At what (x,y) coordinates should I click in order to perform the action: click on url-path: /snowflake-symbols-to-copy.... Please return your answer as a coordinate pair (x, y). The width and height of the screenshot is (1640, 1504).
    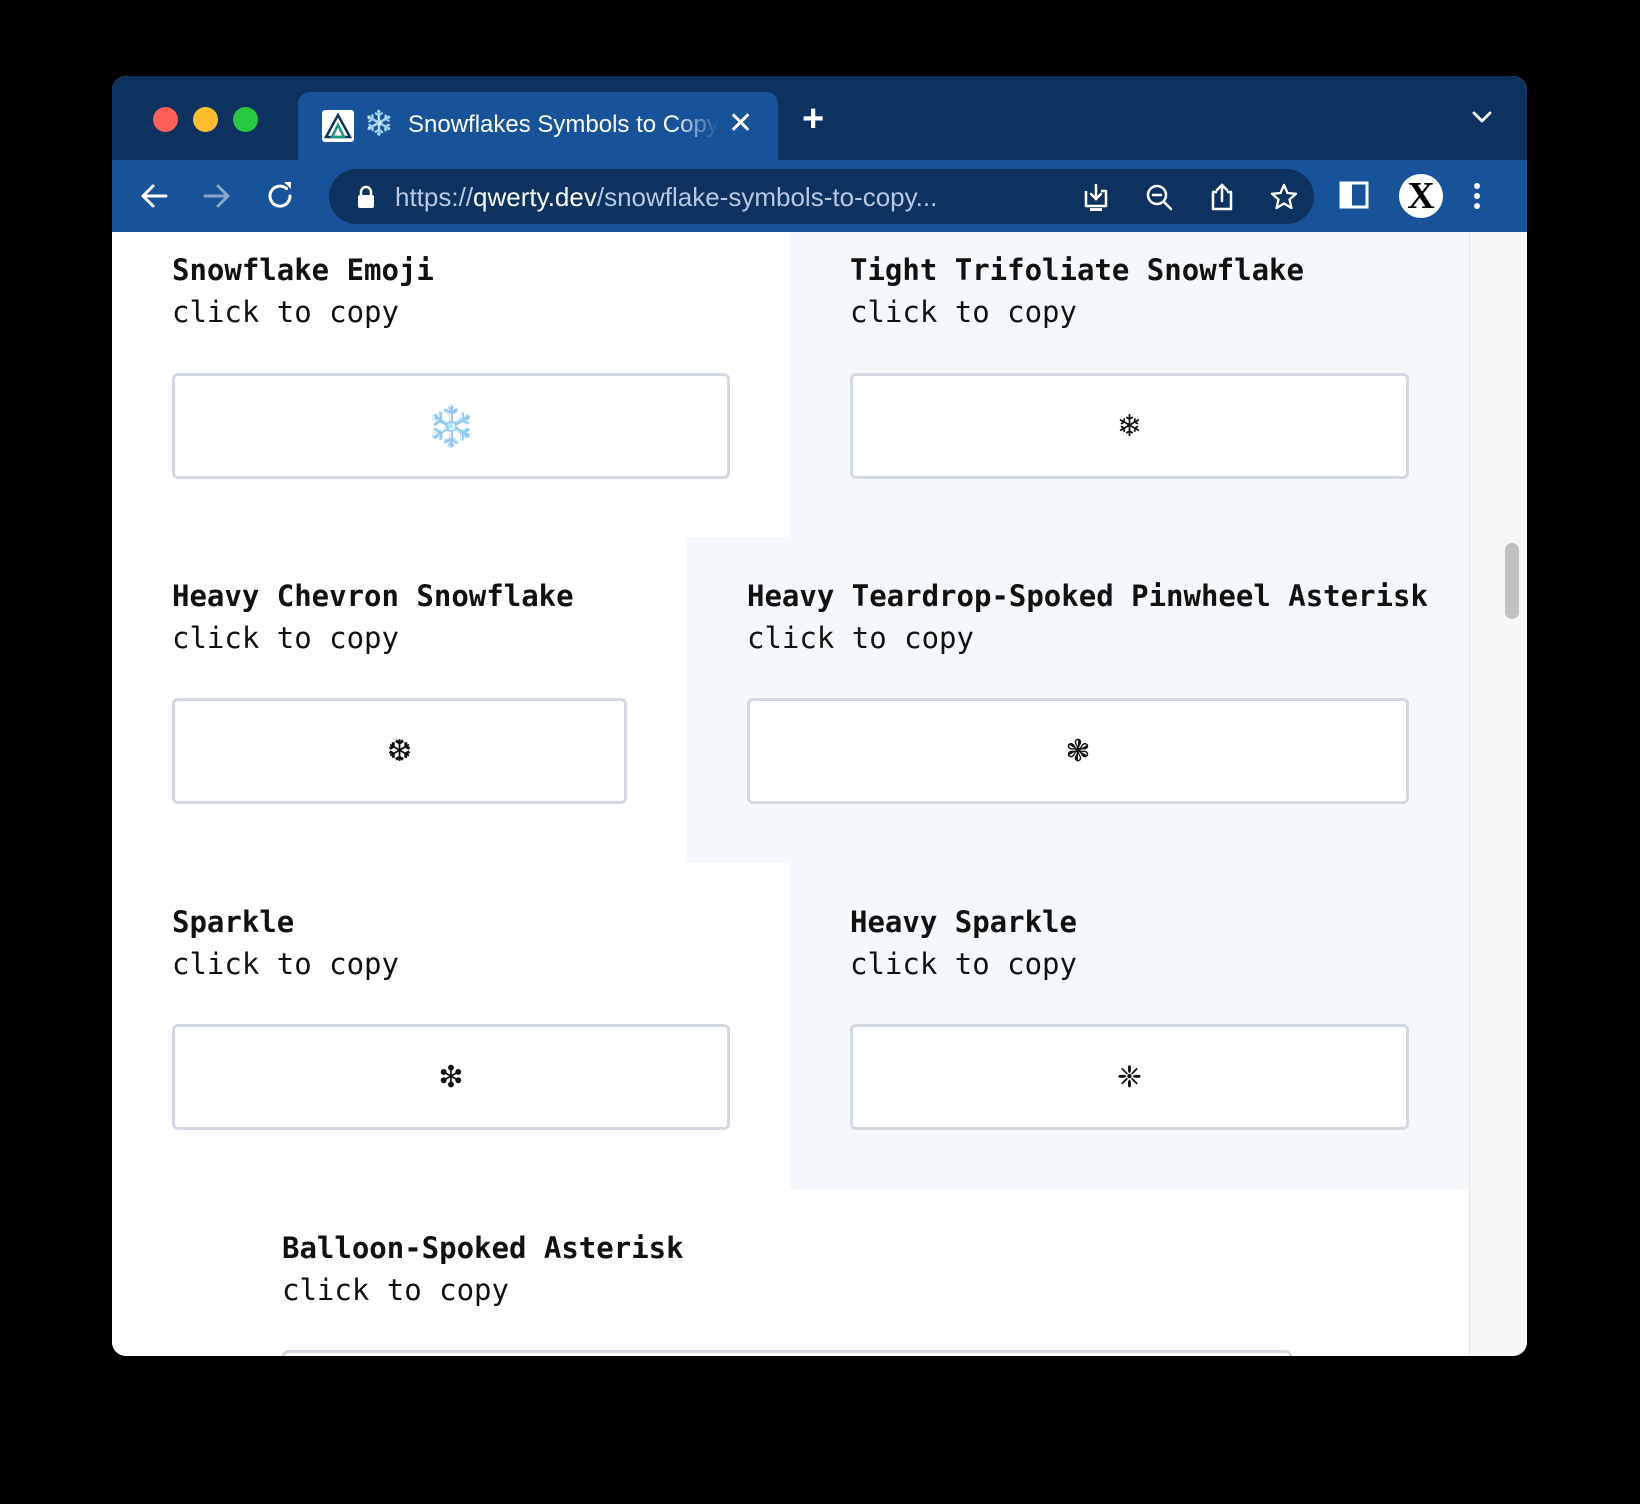
    Looking at the image, I should click on (767, 197).